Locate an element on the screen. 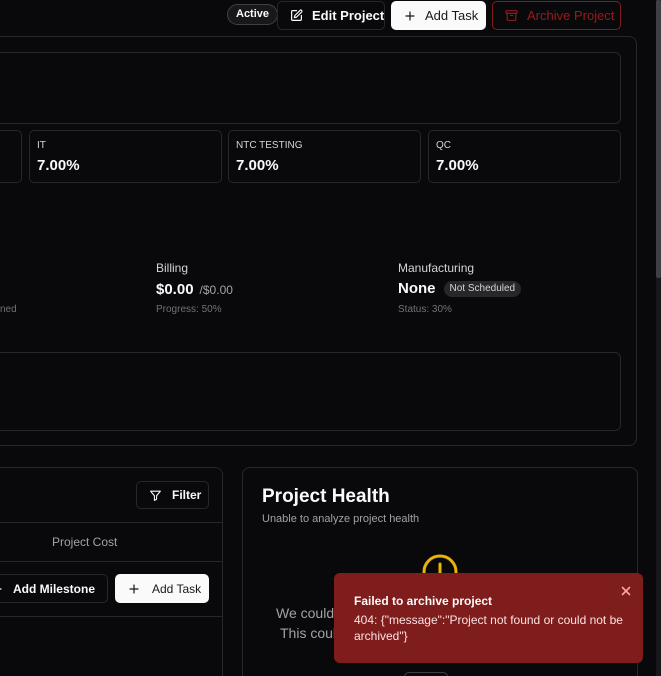 This screenshot has width=661, height=676. department-card: QC 7.00% is located at coordinates (524, 156).